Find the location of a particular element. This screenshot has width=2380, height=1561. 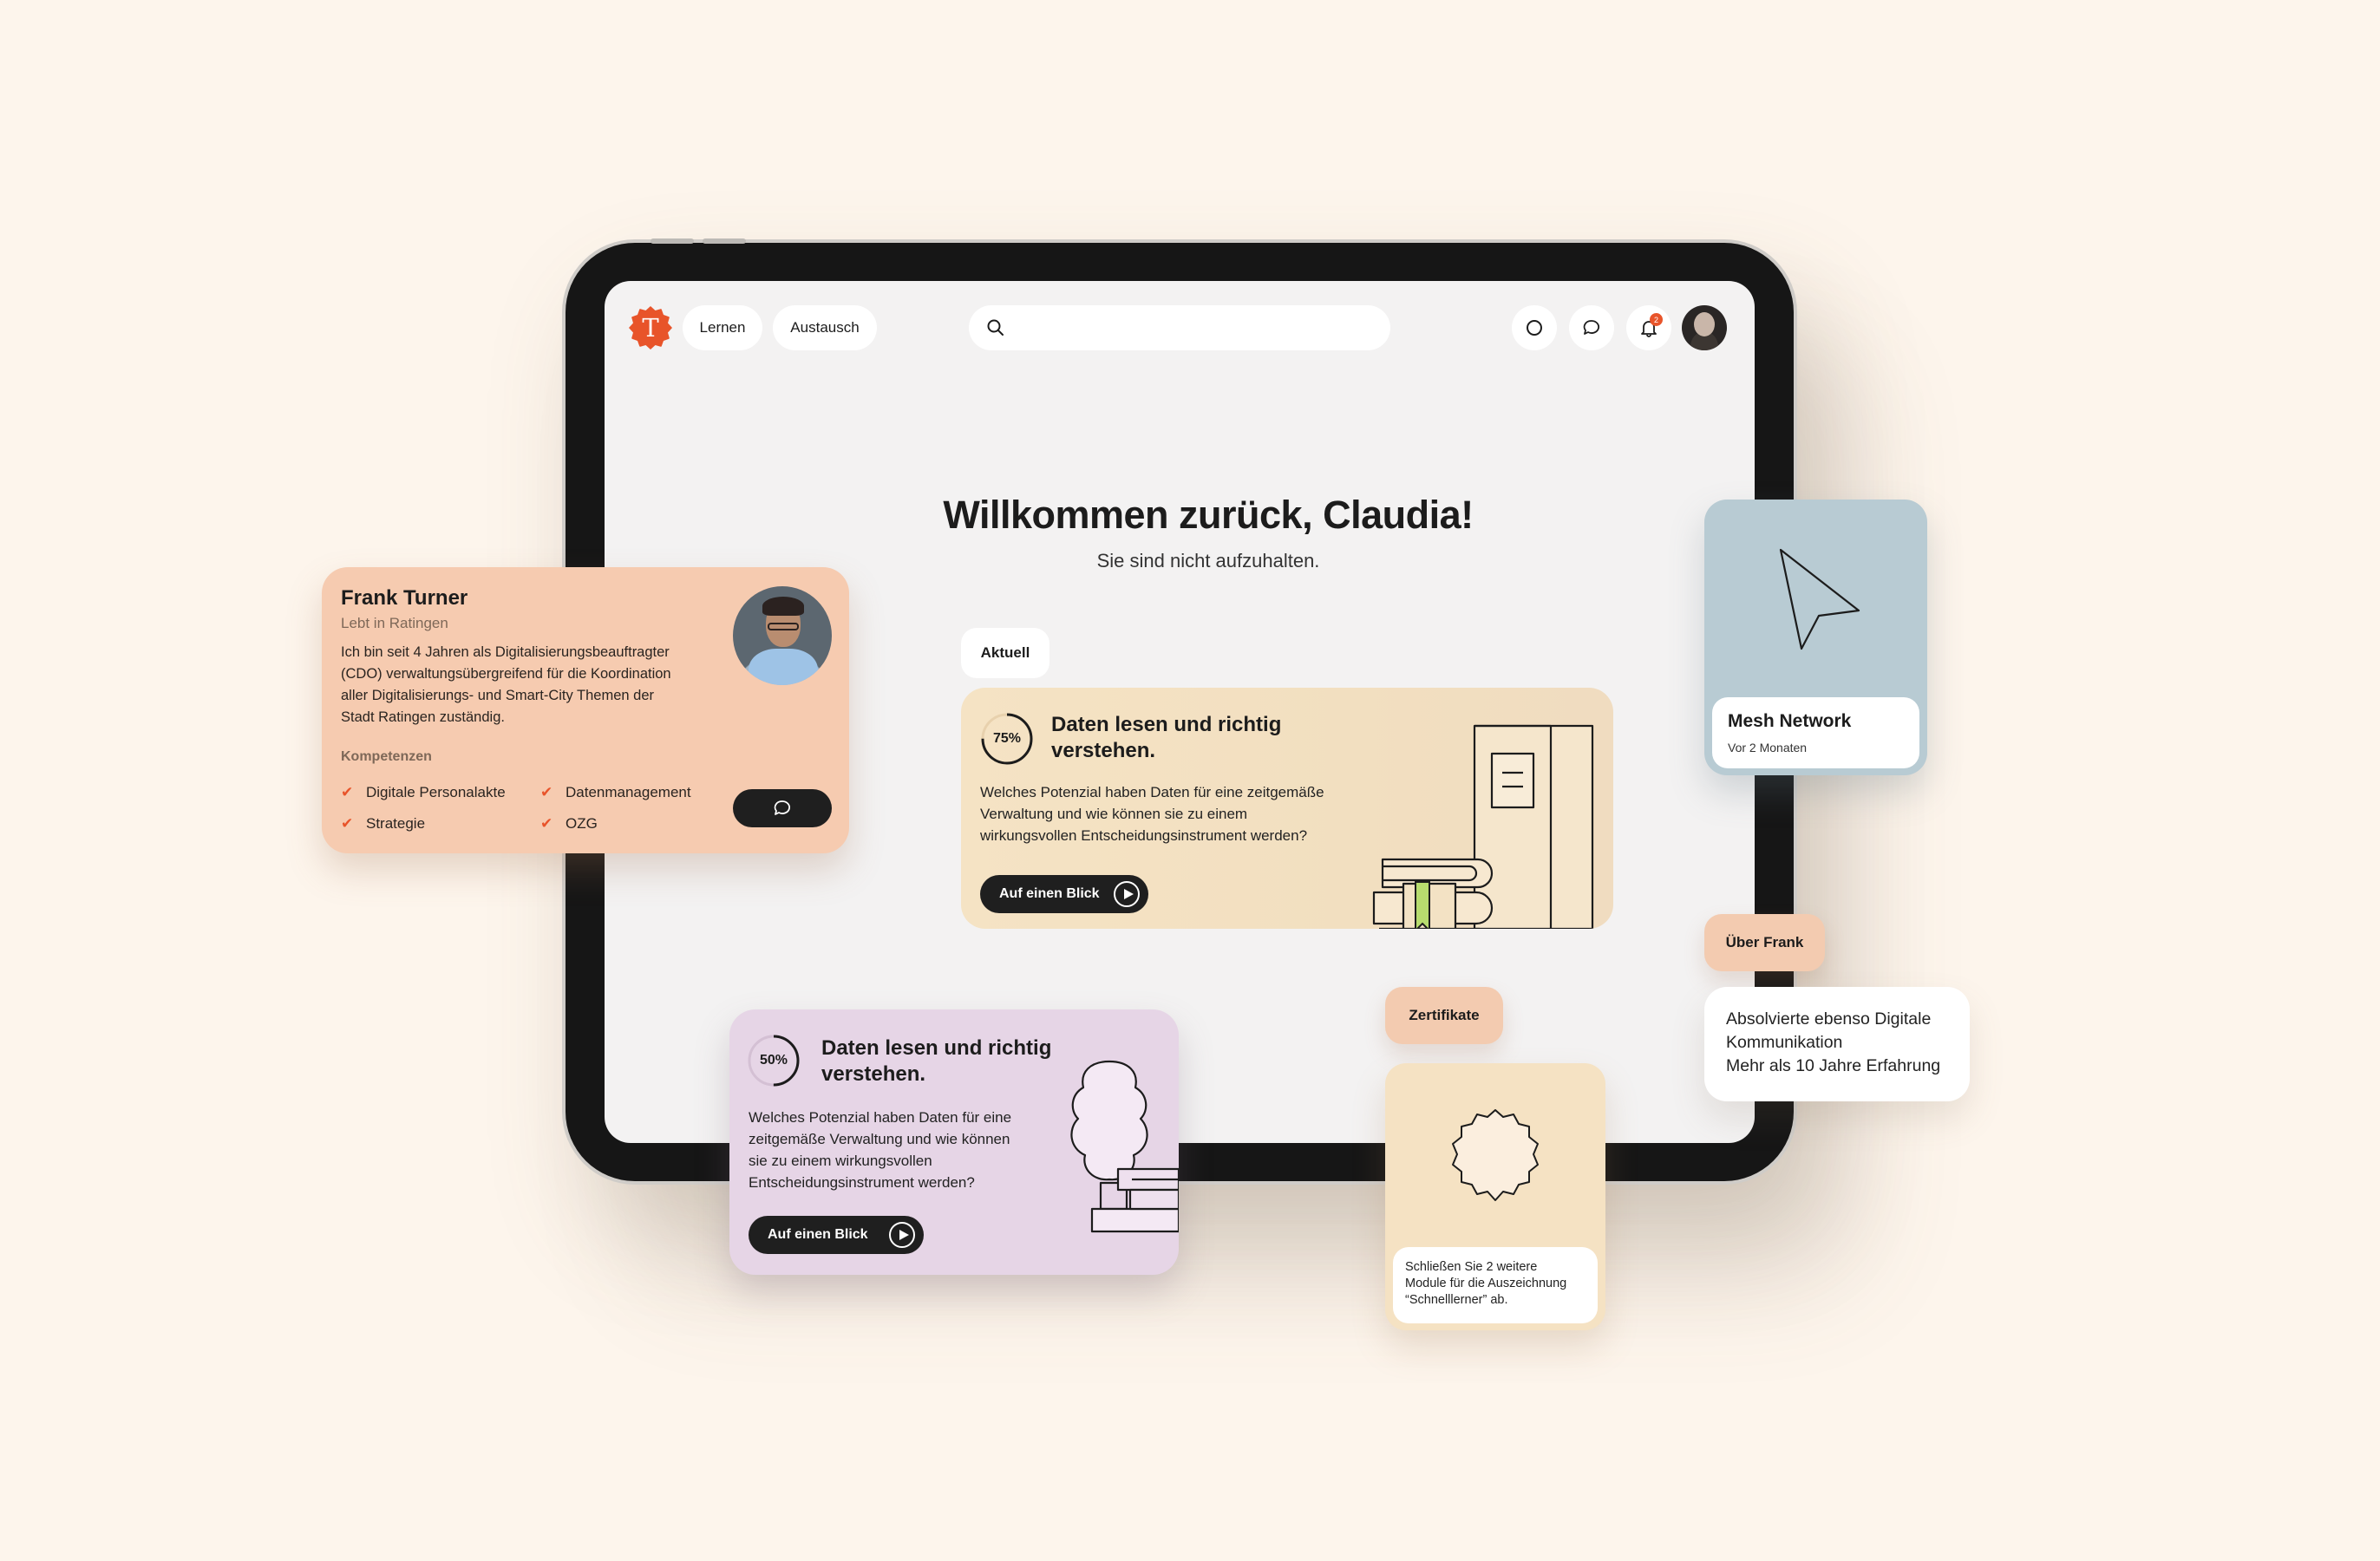

circle-icon is located at coordinates (1534, 328).